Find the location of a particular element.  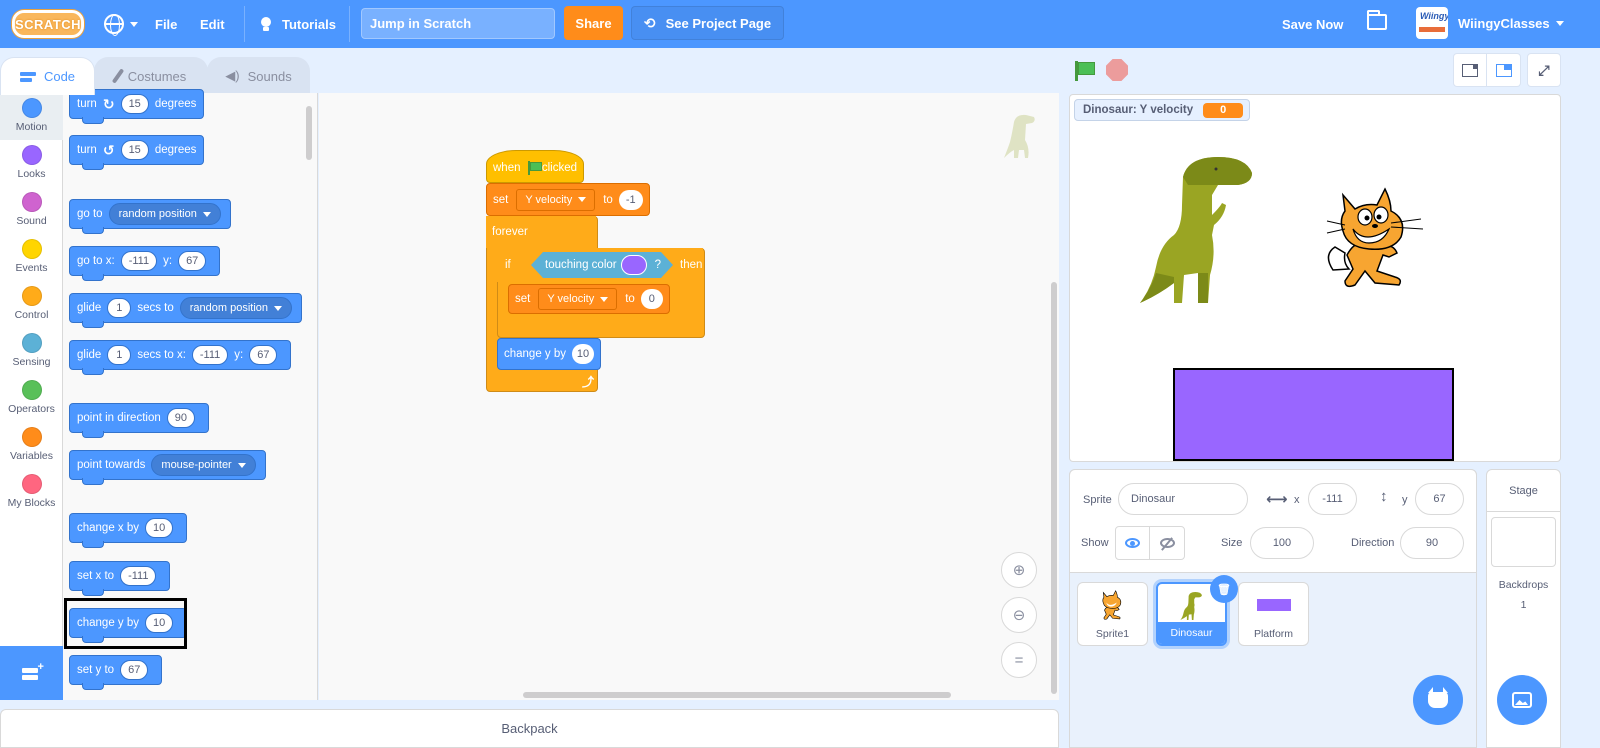

when-flag-clicked-block: when clicked is located at coordinates (535, 166).